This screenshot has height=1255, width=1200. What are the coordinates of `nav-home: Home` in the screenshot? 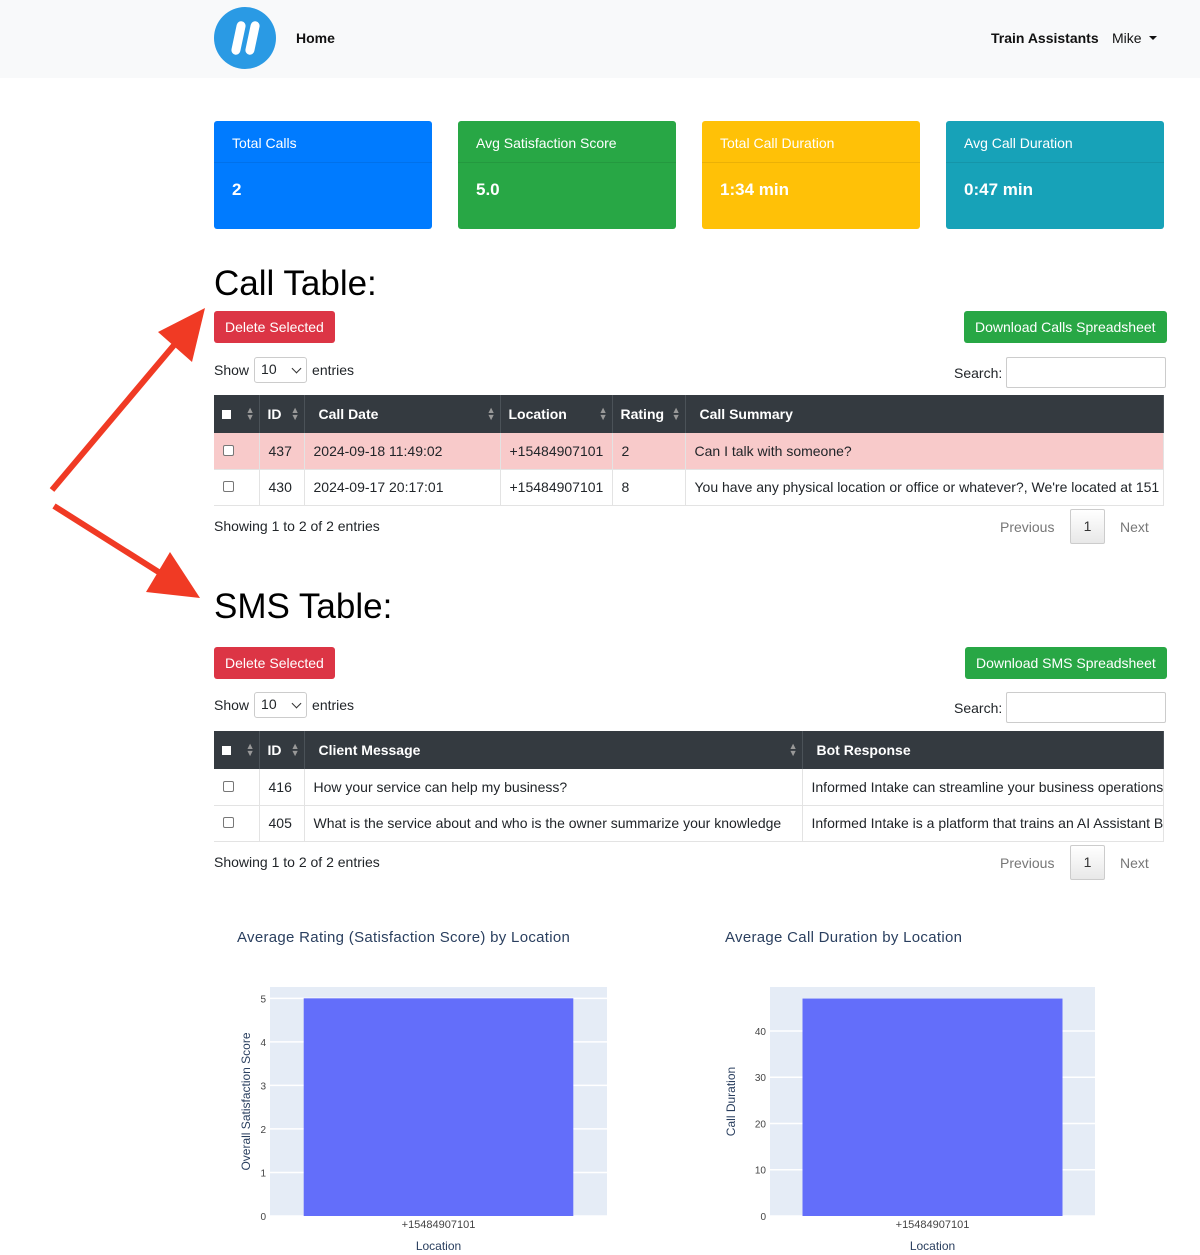 It's located at (315, 38).